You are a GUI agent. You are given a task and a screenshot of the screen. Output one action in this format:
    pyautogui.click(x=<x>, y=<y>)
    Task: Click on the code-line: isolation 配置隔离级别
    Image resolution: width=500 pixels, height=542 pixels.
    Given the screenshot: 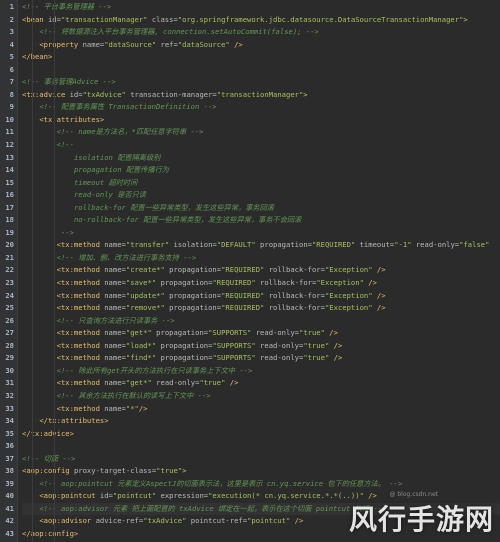 What is the action you would take?
    pyautogui.click(x=261, y=158)
    